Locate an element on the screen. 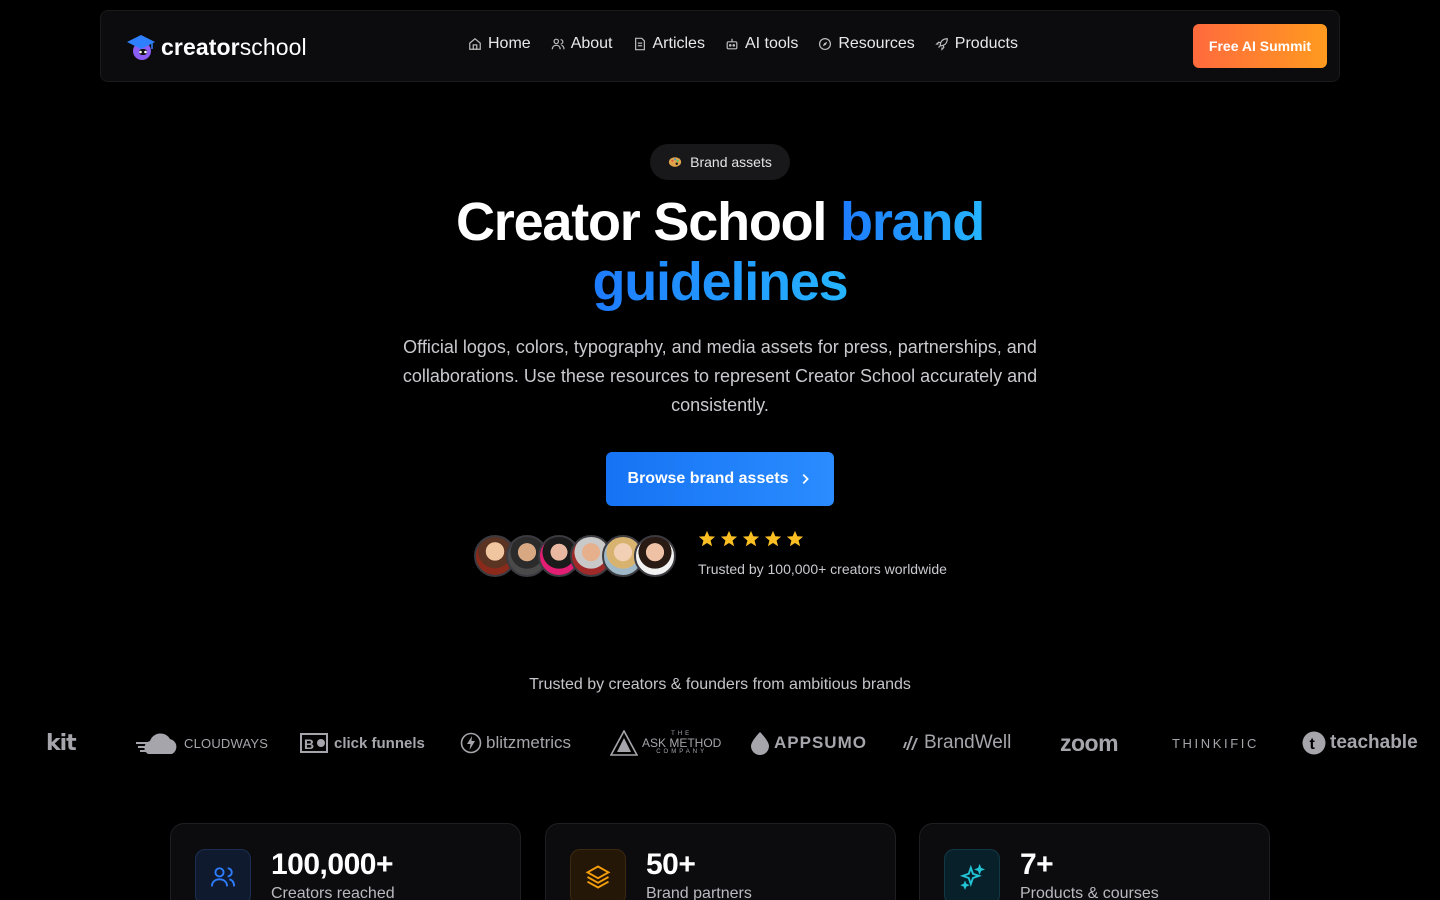  creator-school-logo: creatorschool is located at coordinates (216, 47).